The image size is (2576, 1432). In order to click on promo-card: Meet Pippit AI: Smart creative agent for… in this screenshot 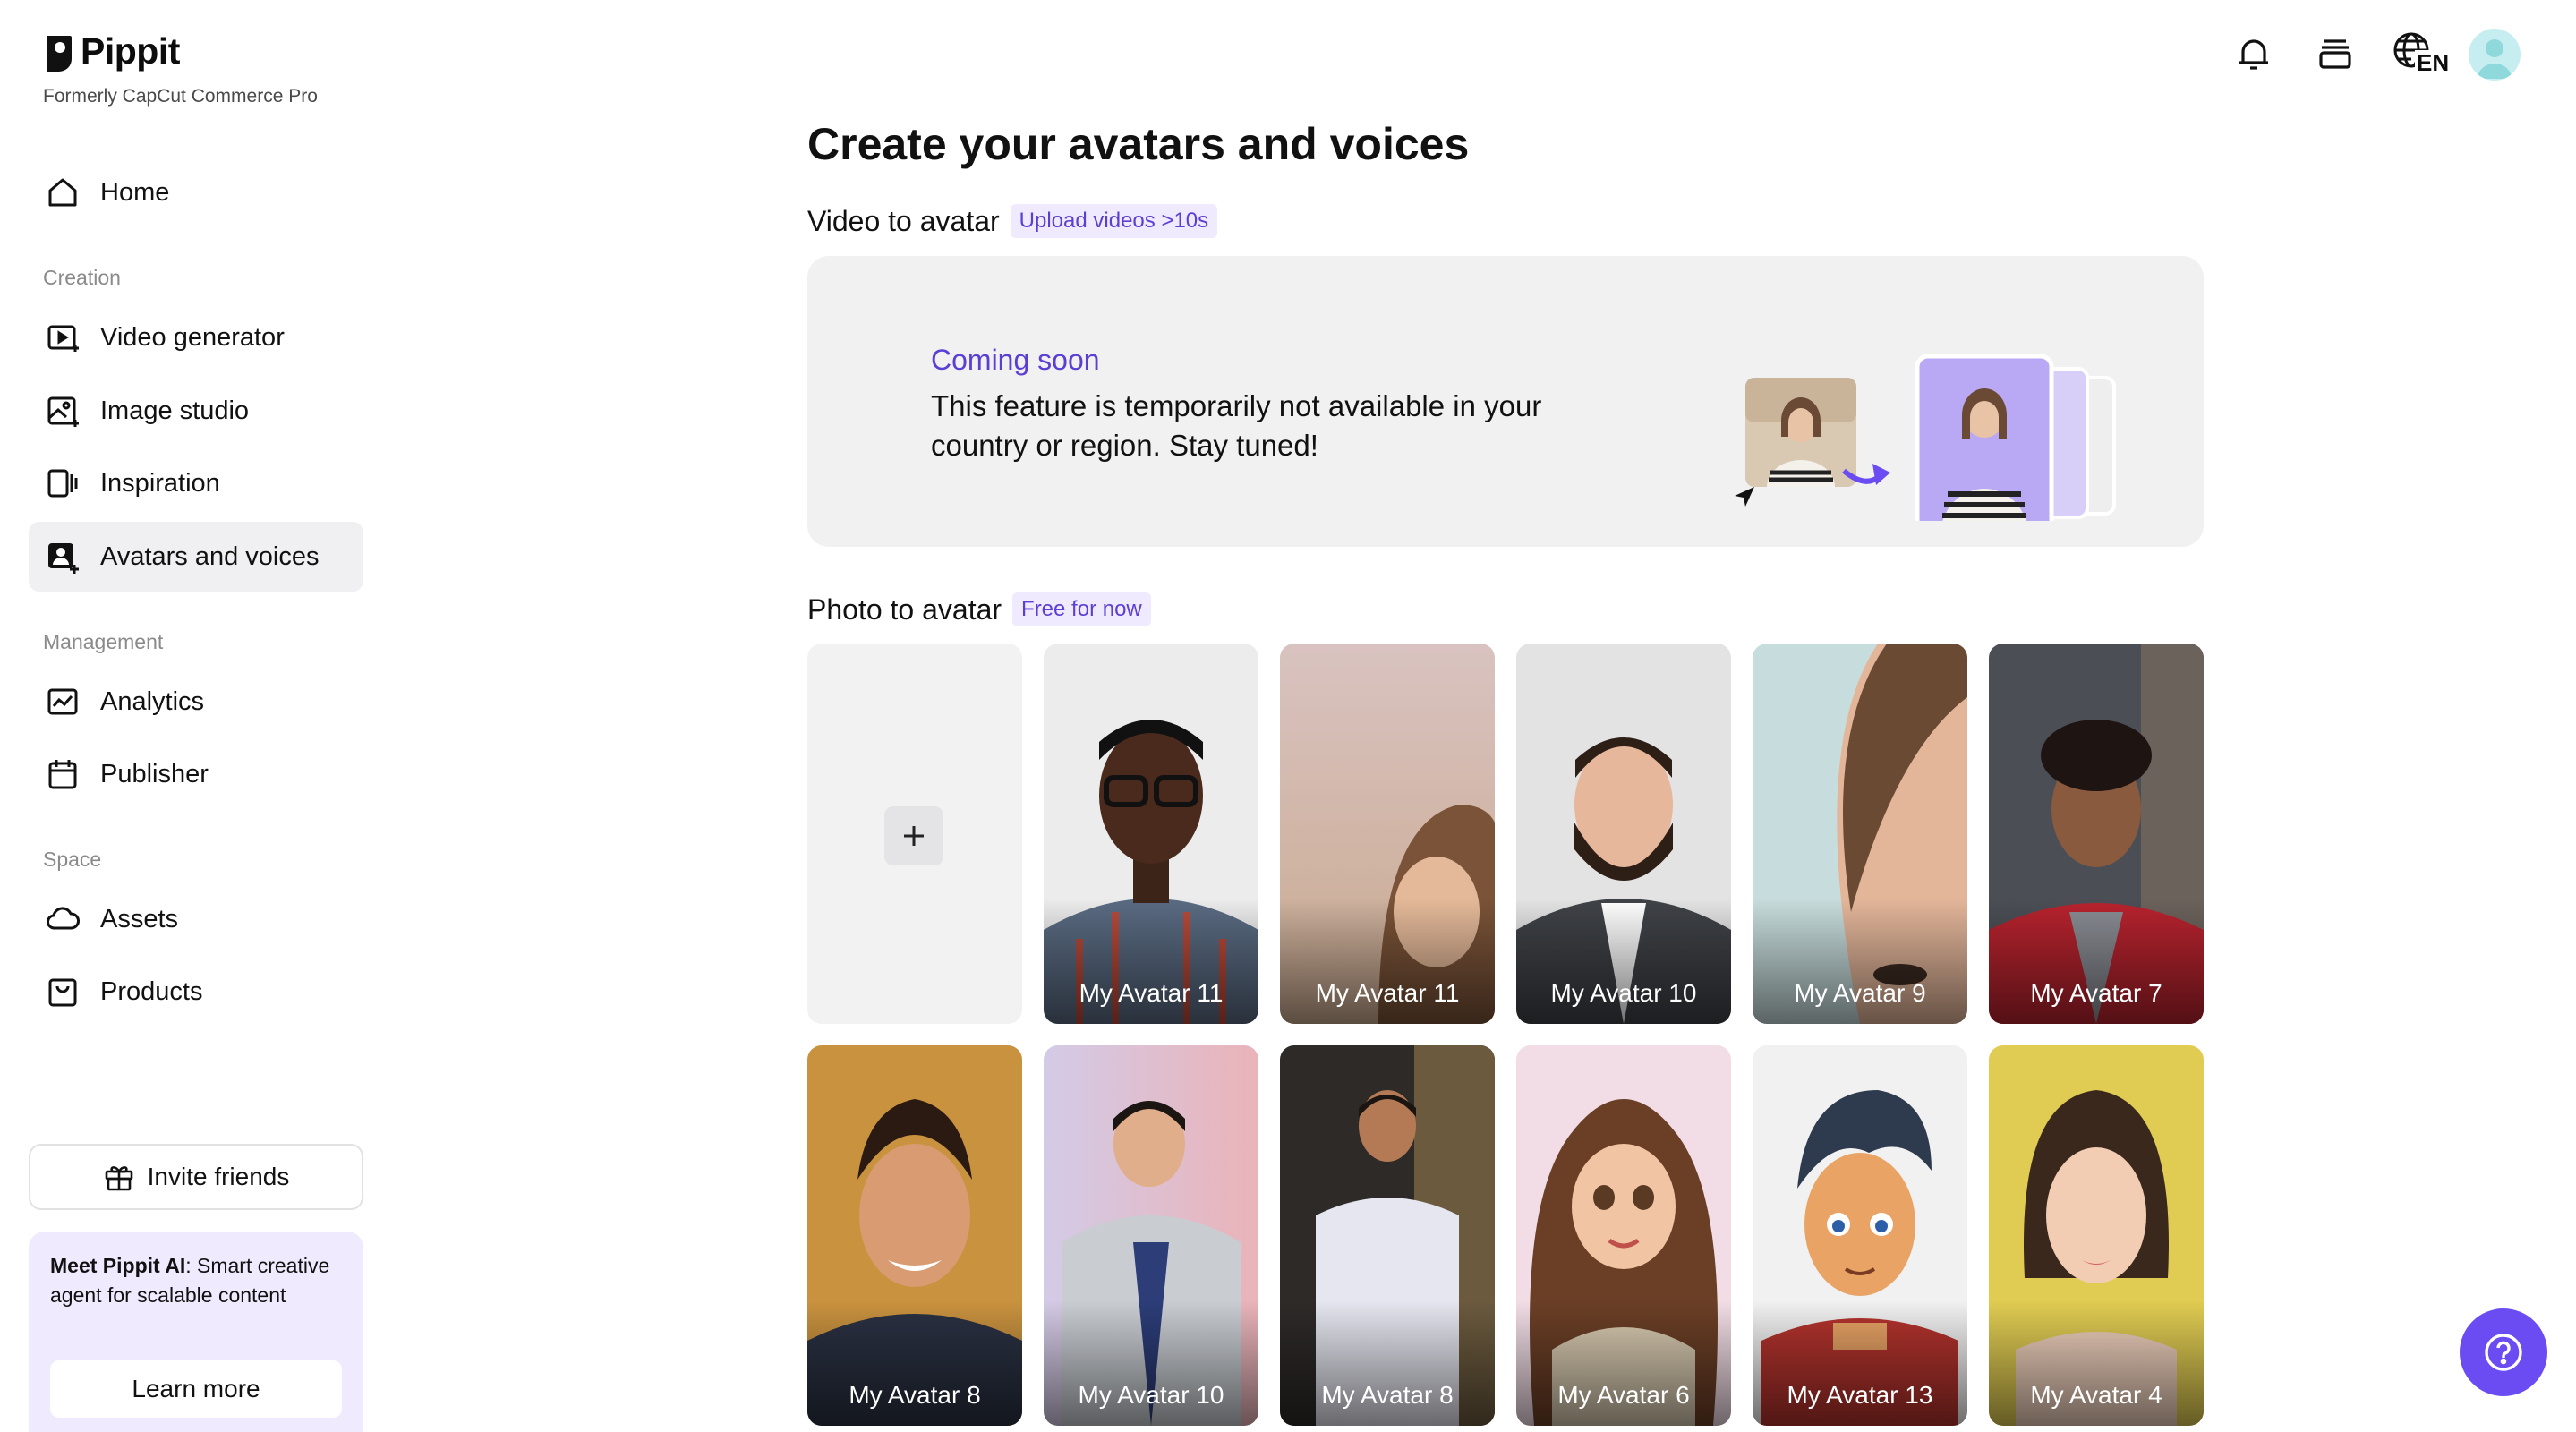, I will do `click(196, 1332)`.